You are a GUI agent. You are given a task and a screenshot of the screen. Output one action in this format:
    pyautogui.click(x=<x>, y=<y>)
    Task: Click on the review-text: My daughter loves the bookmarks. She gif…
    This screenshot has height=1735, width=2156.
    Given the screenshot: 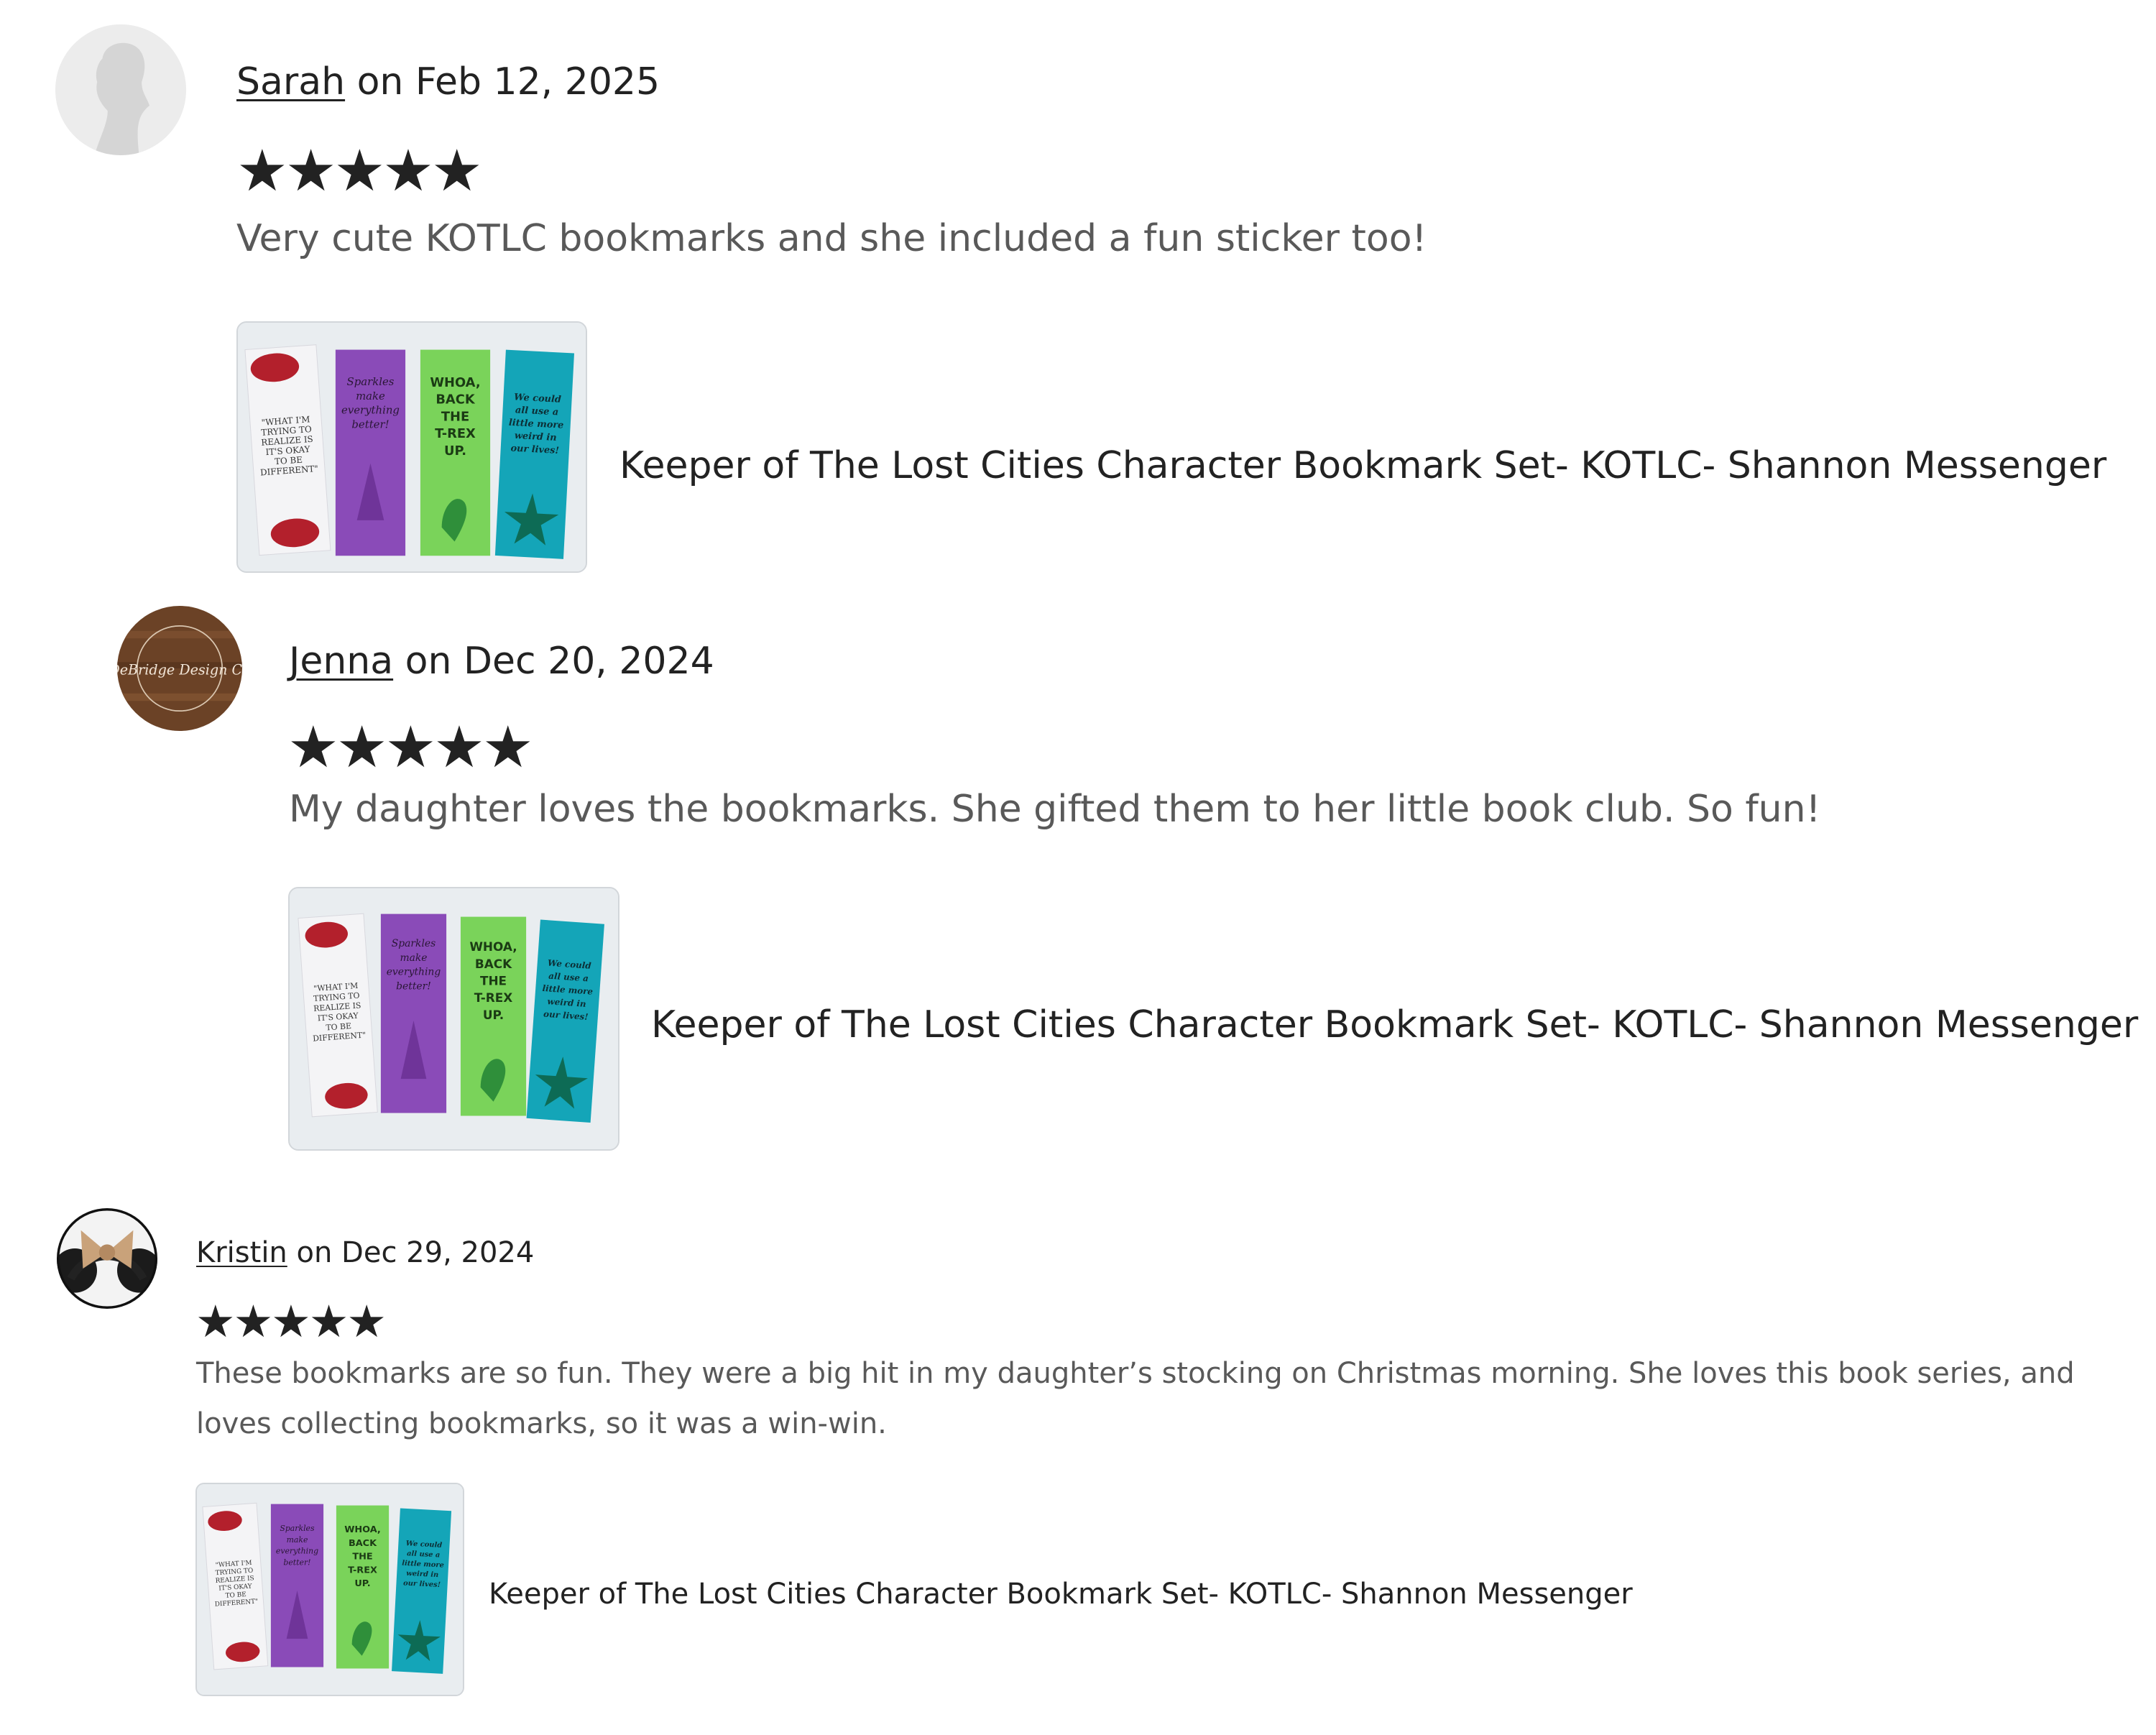 What is the action you would take?
    pyautogui.click(x=1055, y=809)
    